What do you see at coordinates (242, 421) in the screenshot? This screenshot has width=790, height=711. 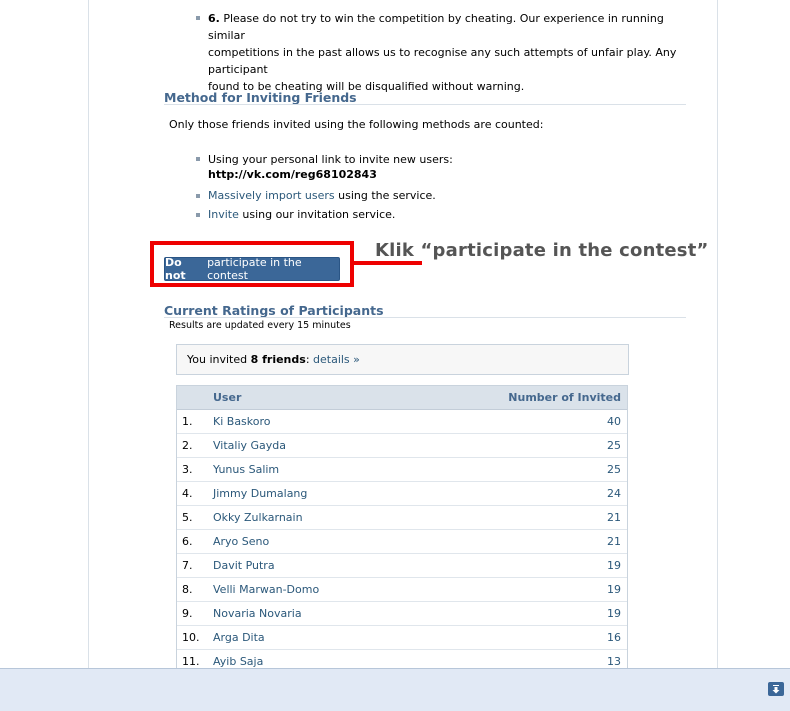 I see `participant-name-link: Ki Baskoro` at bounding box center [242, 421].